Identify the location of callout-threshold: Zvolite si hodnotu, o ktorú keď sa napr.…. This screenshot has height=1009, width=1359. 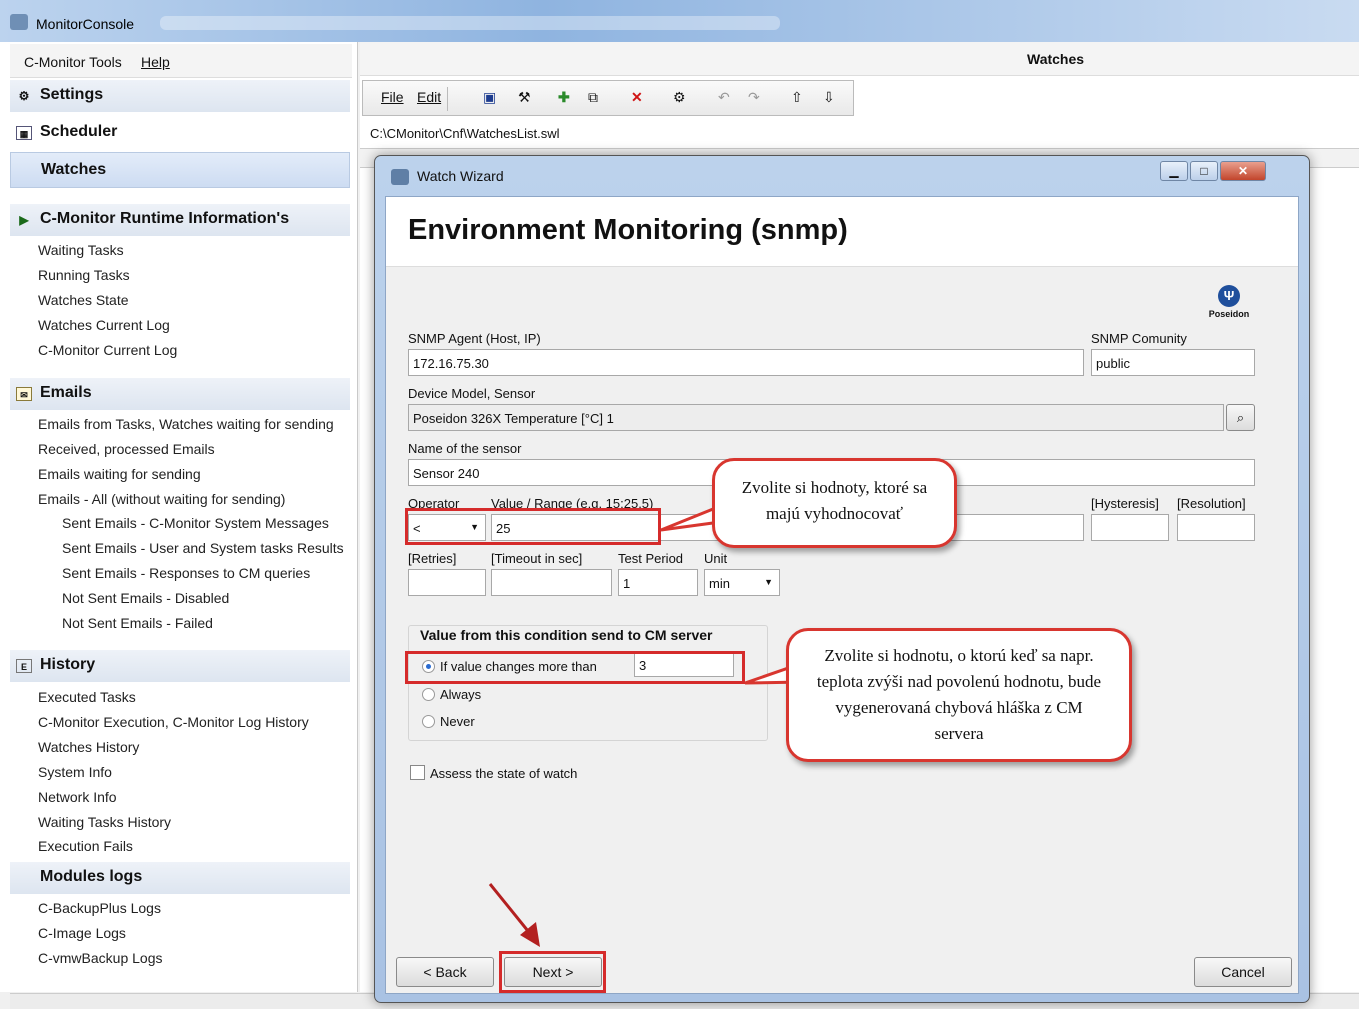
(959, 695).